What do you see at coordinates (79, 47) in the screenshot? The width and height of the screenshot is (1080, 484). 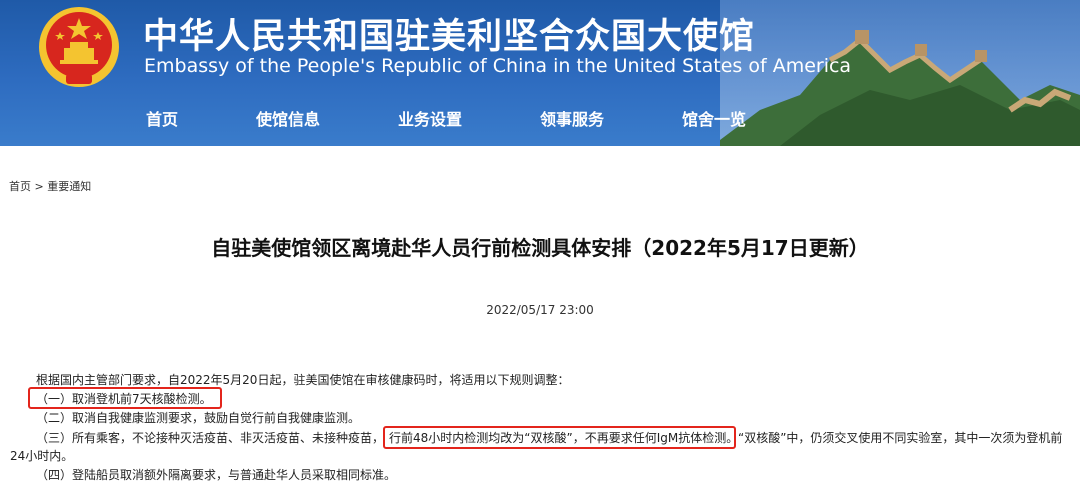 I see `national-emblem-icon` at bounding box center [79, 47].